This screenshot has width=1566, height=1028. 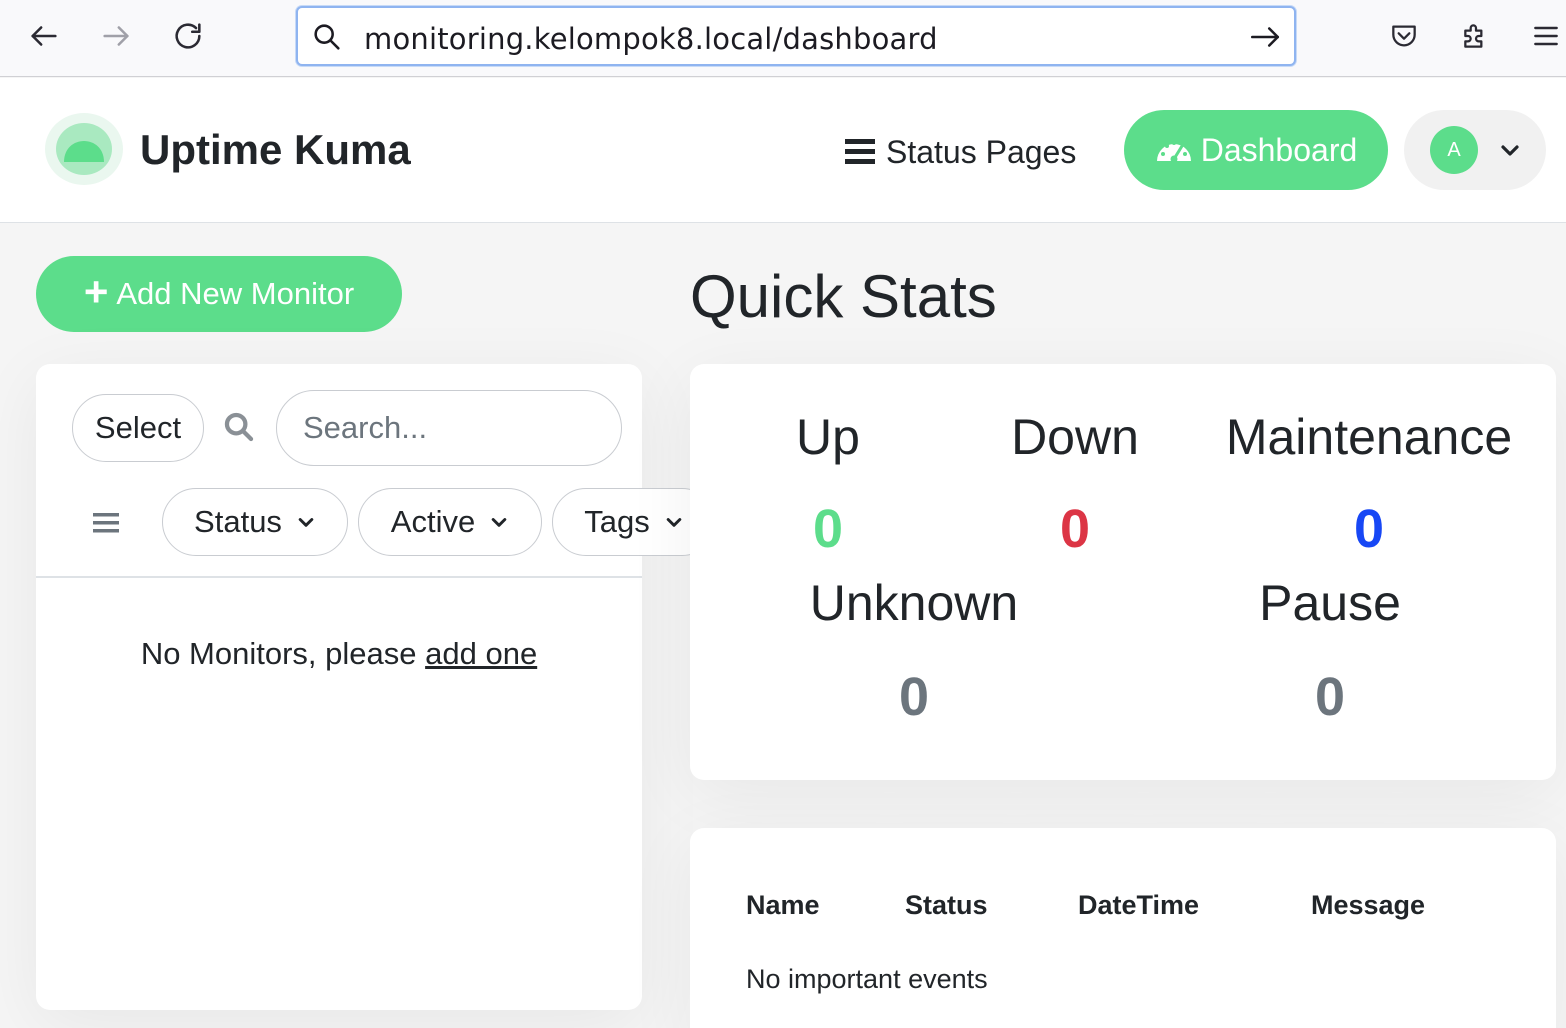 I want to click on tags-filter-label: Tags, so click(x=617, y=521).